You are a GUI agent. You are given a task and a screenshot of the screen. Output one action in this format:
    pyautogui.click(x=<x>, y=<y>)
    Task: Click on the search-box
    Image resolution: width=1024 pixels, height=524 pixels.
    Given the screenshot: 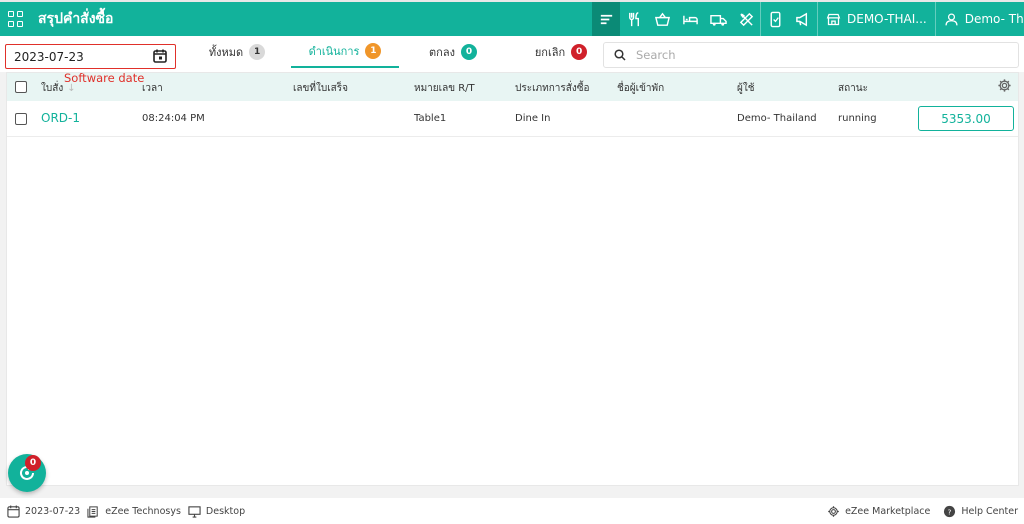 What is the action you would take?
    pyautogui.click(x=811, y=55)
    